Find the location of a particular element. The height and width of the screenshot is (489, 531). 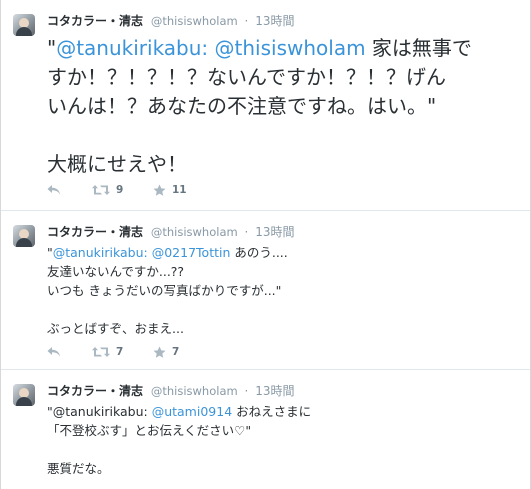

retweet-button: 9 is located at coordinates (107, 190).